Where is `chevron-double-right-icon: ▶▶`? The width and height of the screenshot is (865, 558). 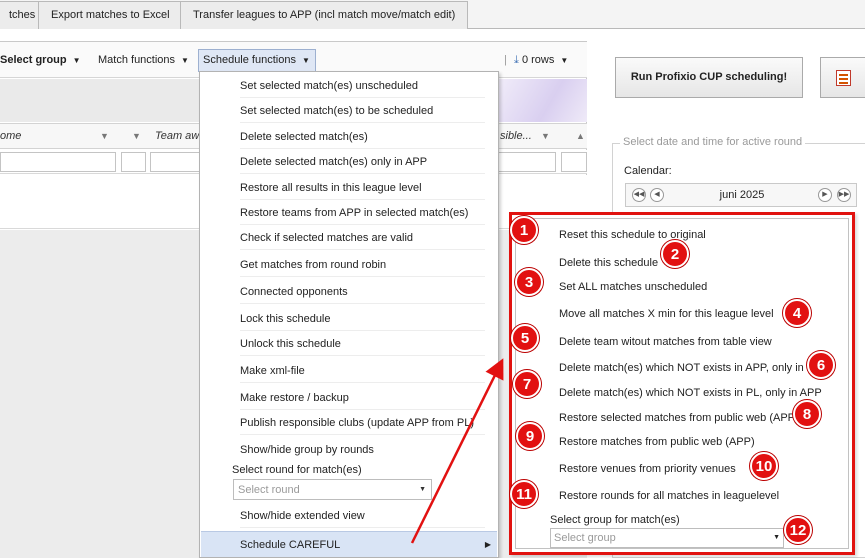
chevron-double-right-icon: ▶▶ is located at coordinates (844, 195).